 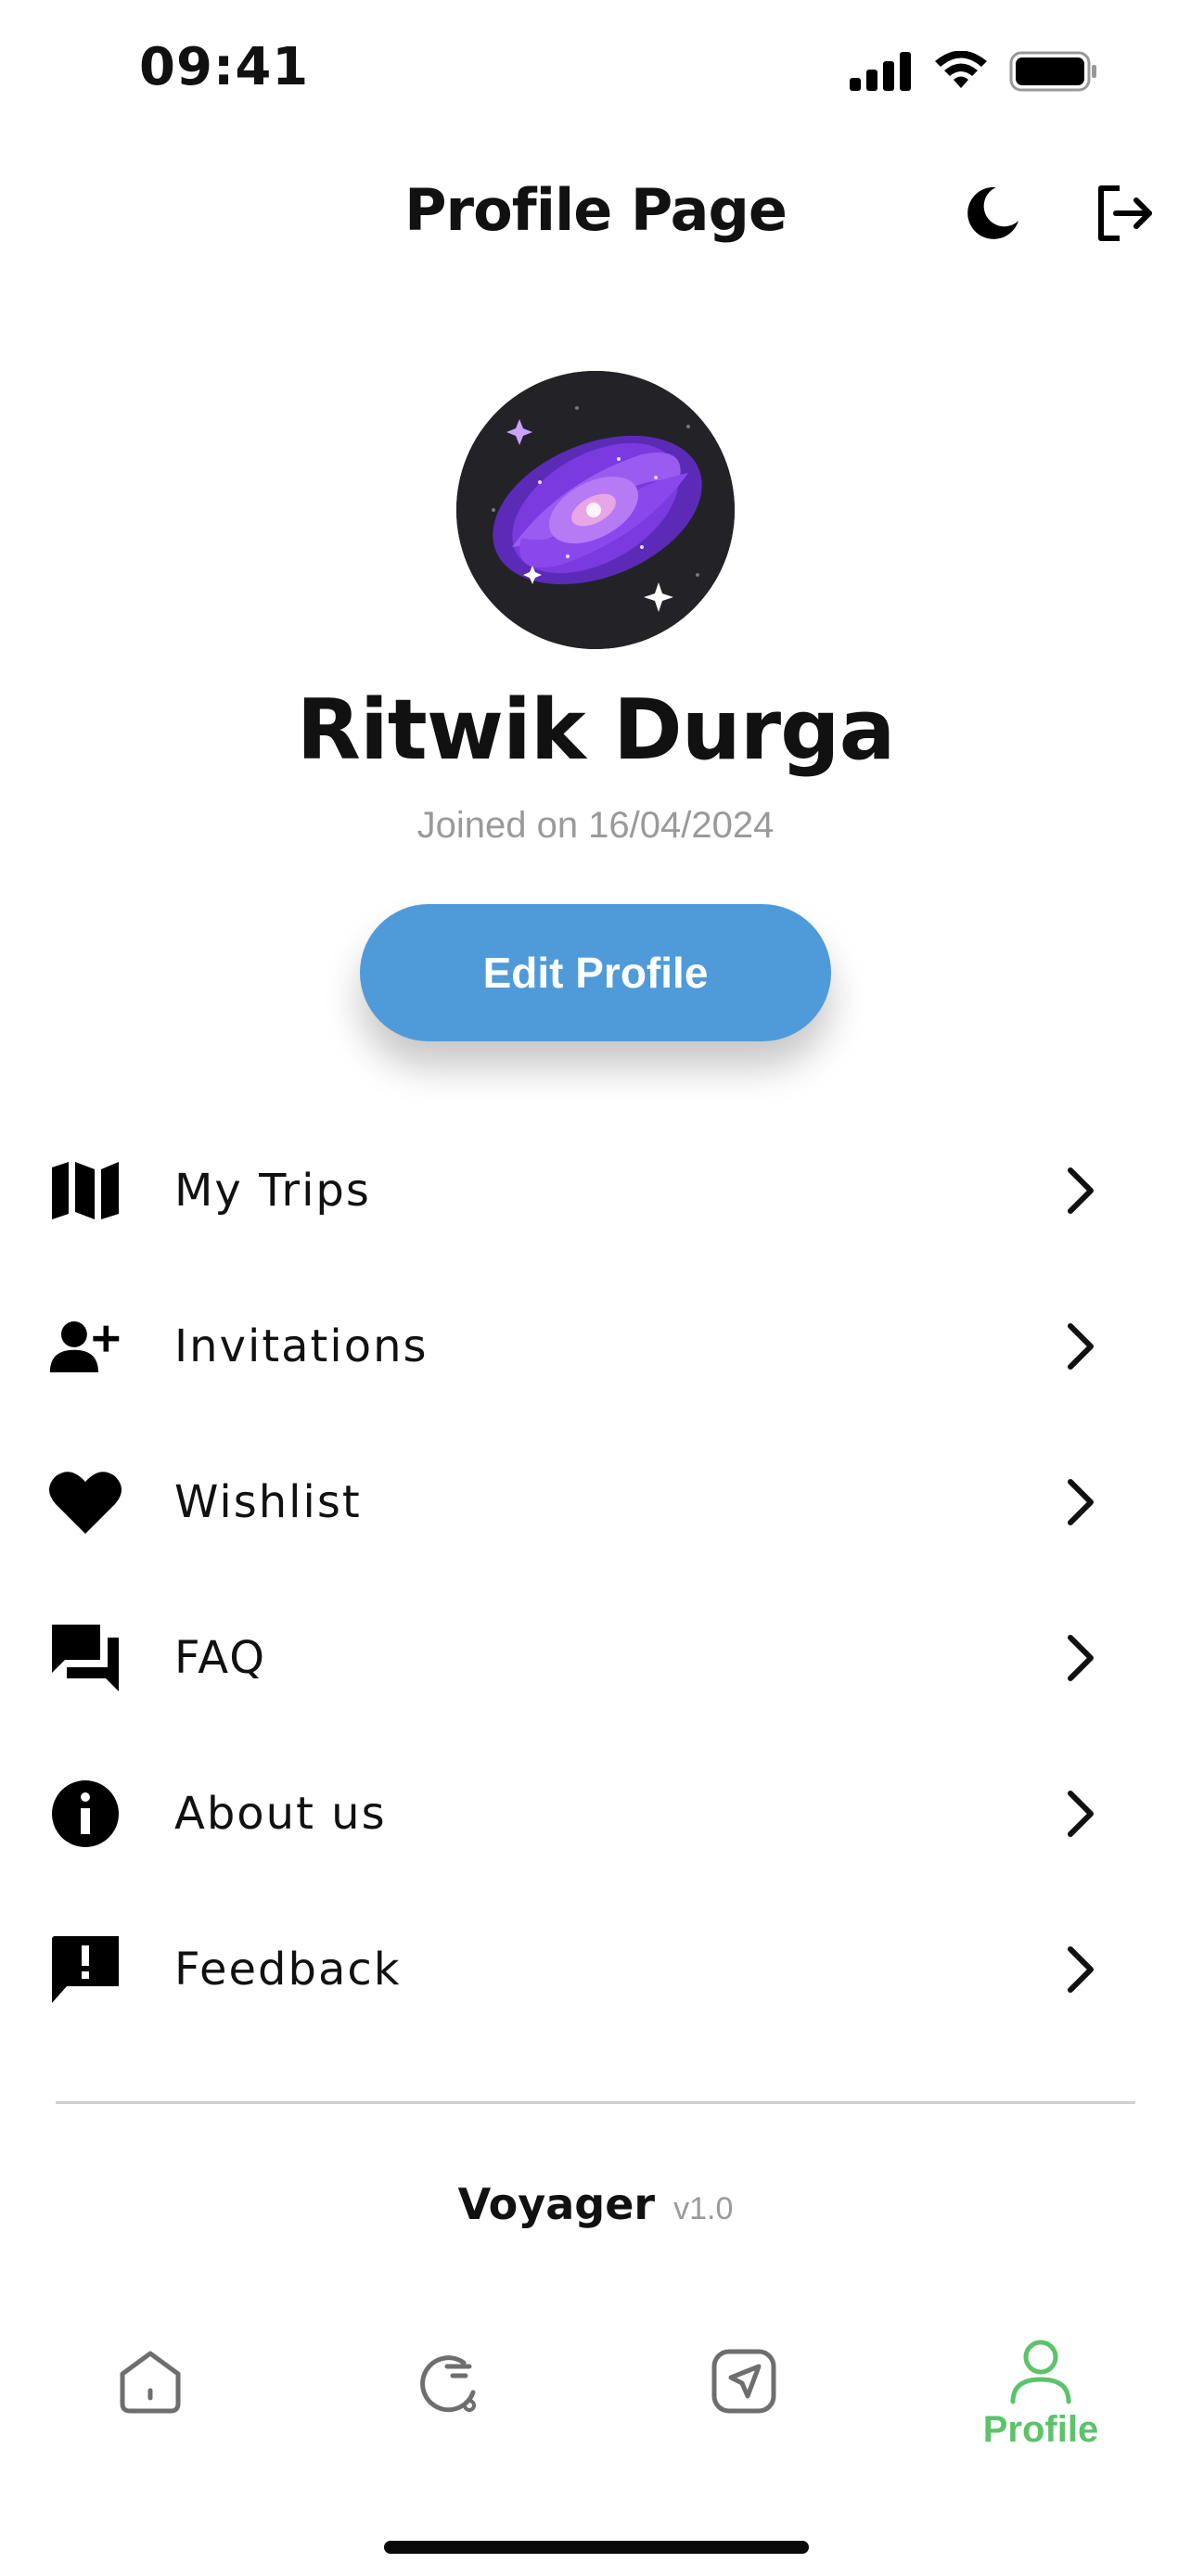 What do you see at coordinates (703, 2208) in the screenshot?
I see `app-version: v1.0` at bounding box center [703, 2208].